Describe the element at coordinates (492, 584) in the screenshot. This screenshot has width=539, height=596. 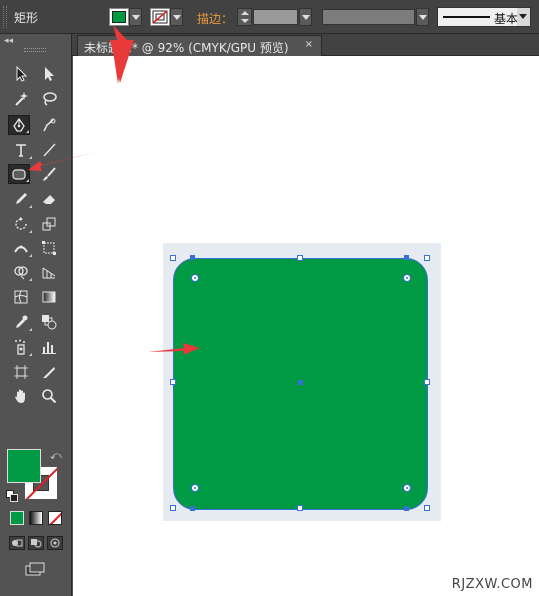
I see `watermark: RJZXW.COM` at that location.